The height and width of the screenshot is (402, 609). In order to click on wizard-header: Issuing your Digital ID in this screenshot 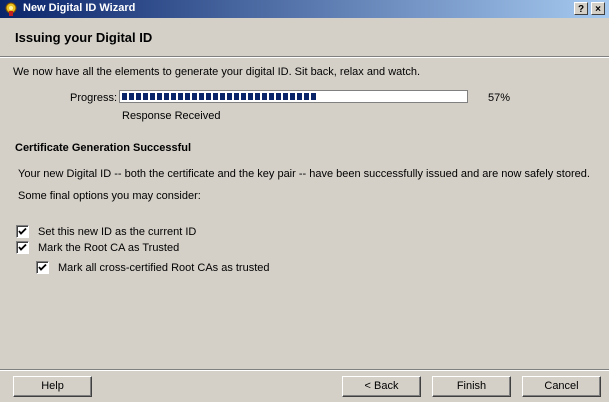, I will do `click(304, 37)`.